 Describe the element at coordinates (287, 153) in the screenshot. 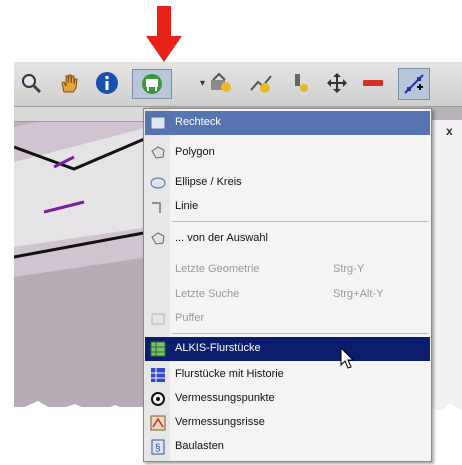

I see `menu-item-polygon: Polygon` at that location.